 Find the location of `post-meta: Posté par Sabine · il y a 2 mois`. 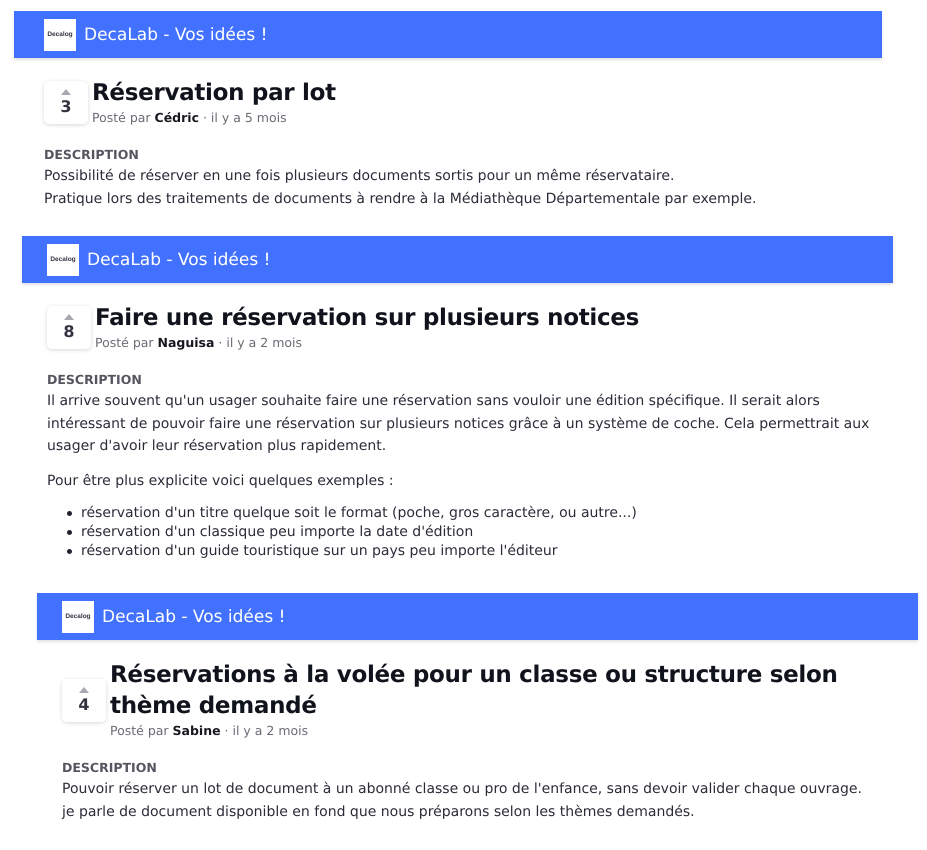

post-meta: Posté par Sabine · il y a 2 mois is located at coordinates (210, 731).